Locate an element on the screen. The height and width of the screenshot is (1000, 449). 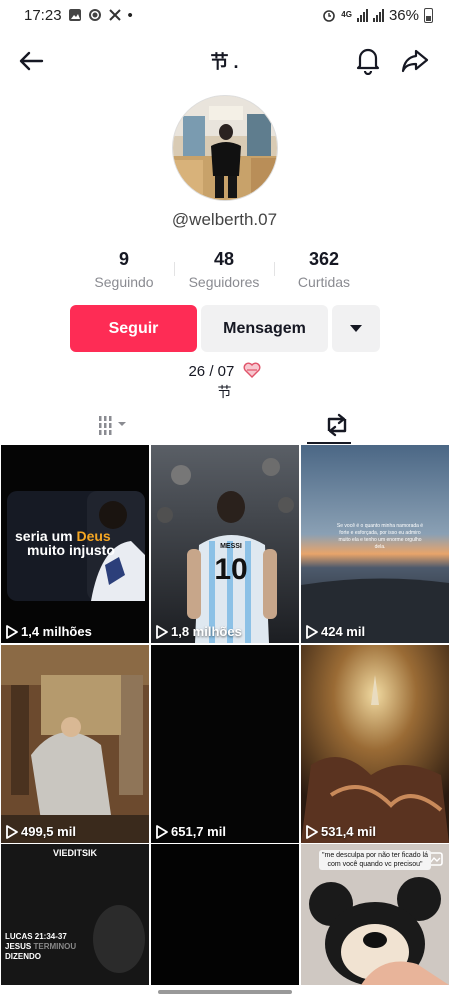
caption-part: JESUS is located at coordinates (19, 946).